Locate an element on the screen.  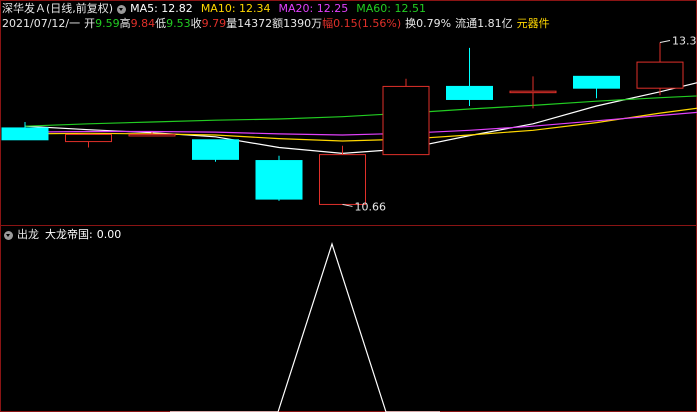
volume-value: 14372 is located at coordinates (255, 23).